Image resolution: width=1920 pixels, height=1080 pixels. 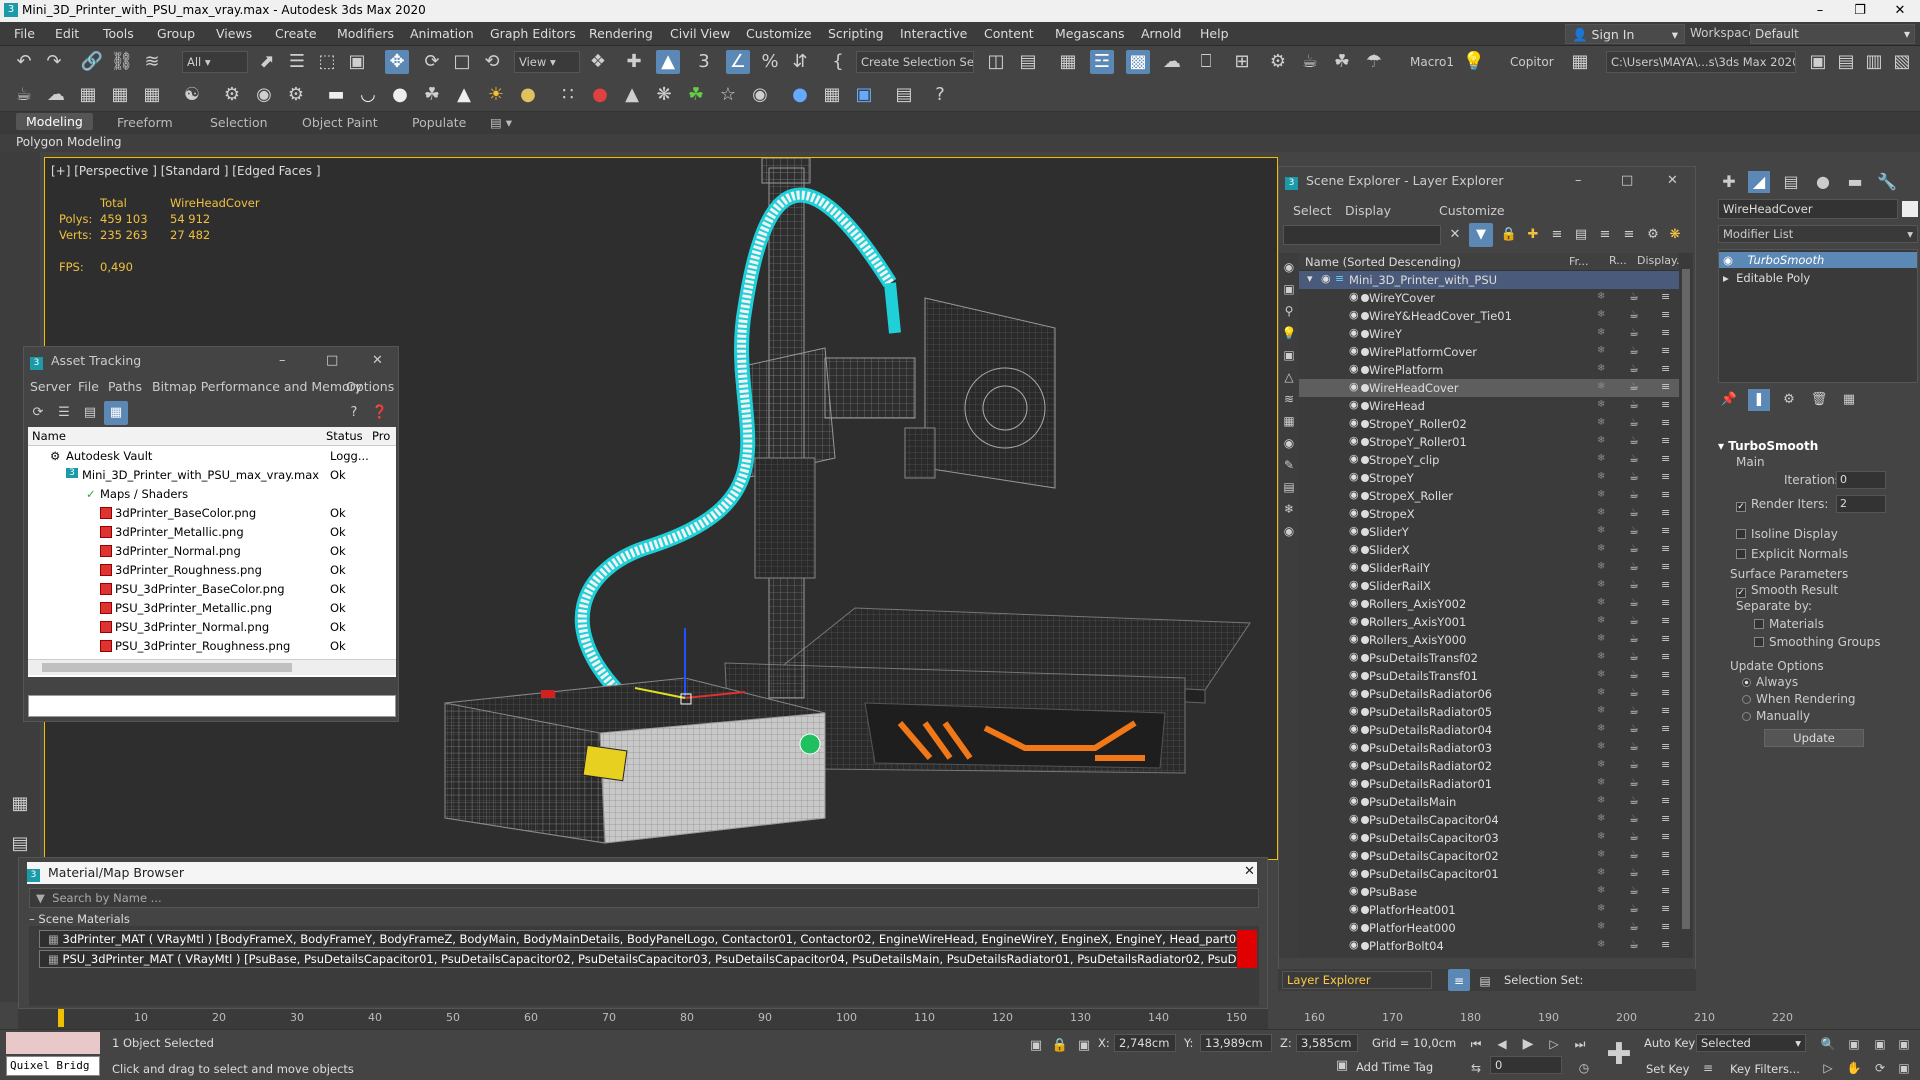 What do you see at coordinates (1249, 871) in the screenshot?
I see `close-icon: ✕` at bounding box center [1249, 871].